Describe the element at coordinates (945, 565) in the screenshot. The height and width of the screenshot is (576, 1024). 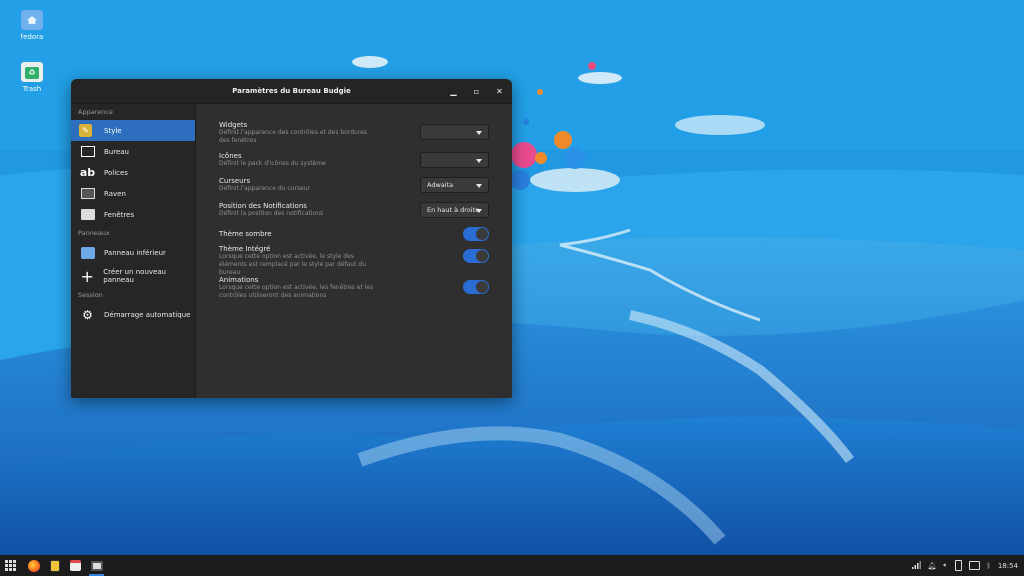
I see `volume-icon: 🔈︎` at that location.